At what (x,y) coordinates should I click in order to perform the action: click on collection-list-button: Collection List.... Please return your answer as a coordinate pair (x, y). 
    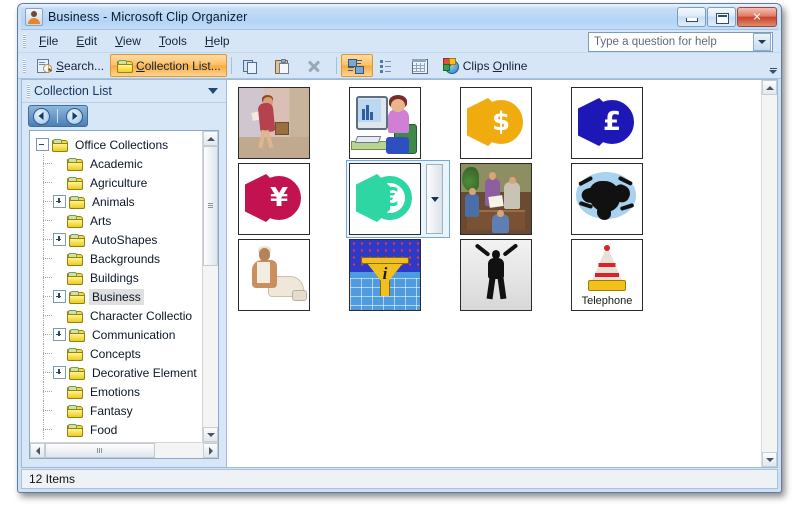
    Looking at the image, I should click on (168, 65).